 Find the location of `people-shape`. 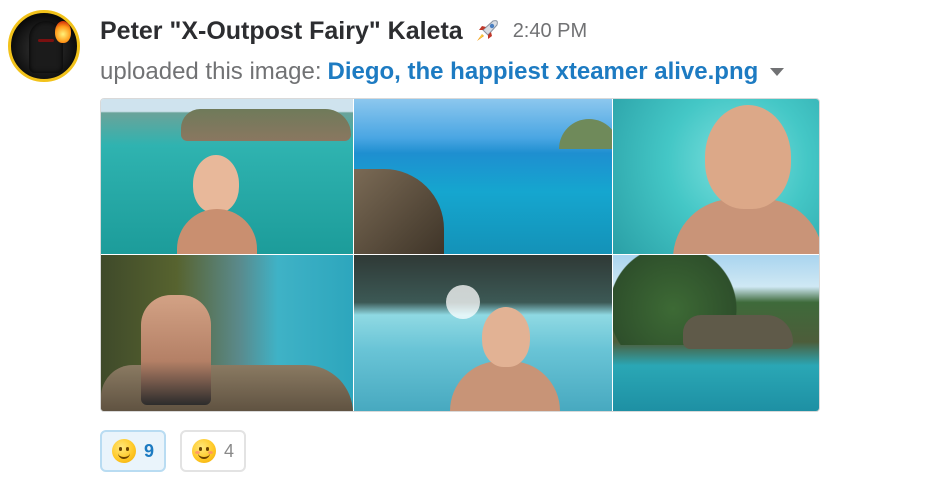

people-shape is located at coordinates (176, 350).